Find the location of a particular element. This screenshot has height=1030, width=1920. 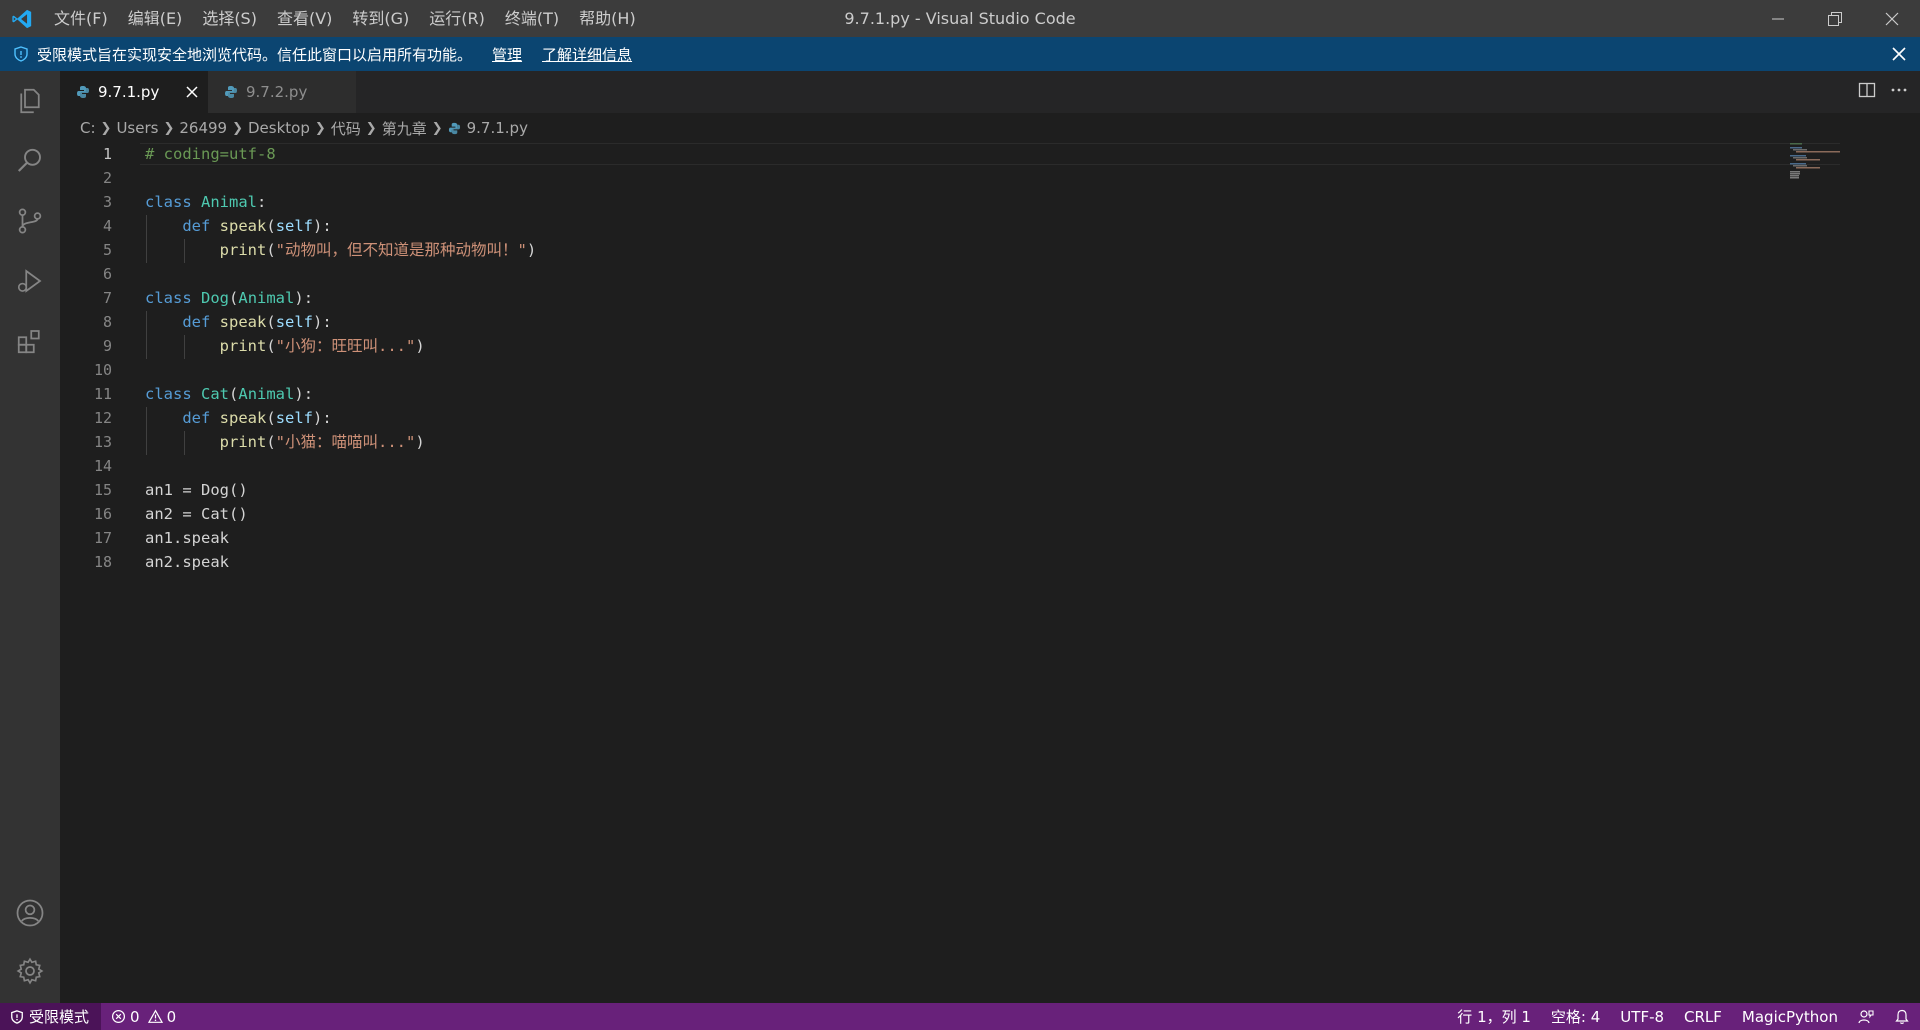

menu-selection: 选择(S) is located at coordinates (229, 18).